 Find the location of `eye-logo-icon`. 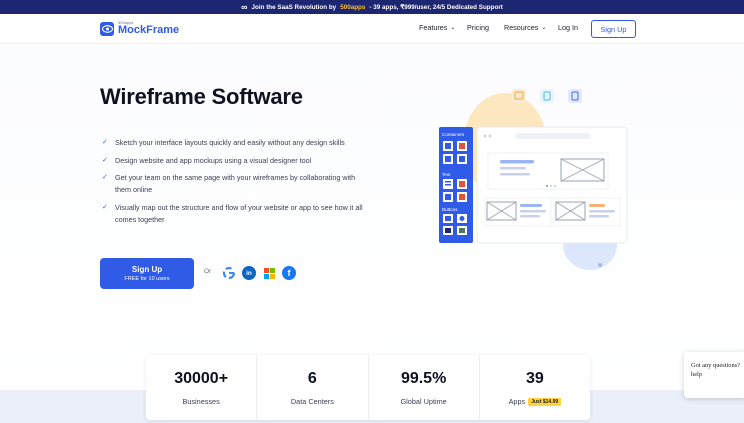

eye-logo-icon is located at coordinates (107, 28).